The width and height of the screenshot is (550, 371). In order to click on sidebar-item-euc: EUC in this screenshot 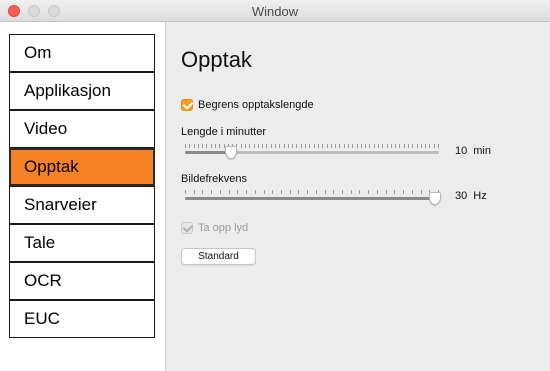, I will do `click(82, 319)`.